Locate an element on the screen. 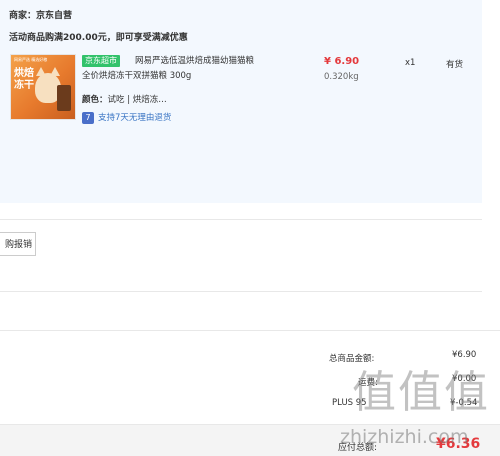  jd-supermarket-badge: 京东超市 is located at coordinates (101, 61).